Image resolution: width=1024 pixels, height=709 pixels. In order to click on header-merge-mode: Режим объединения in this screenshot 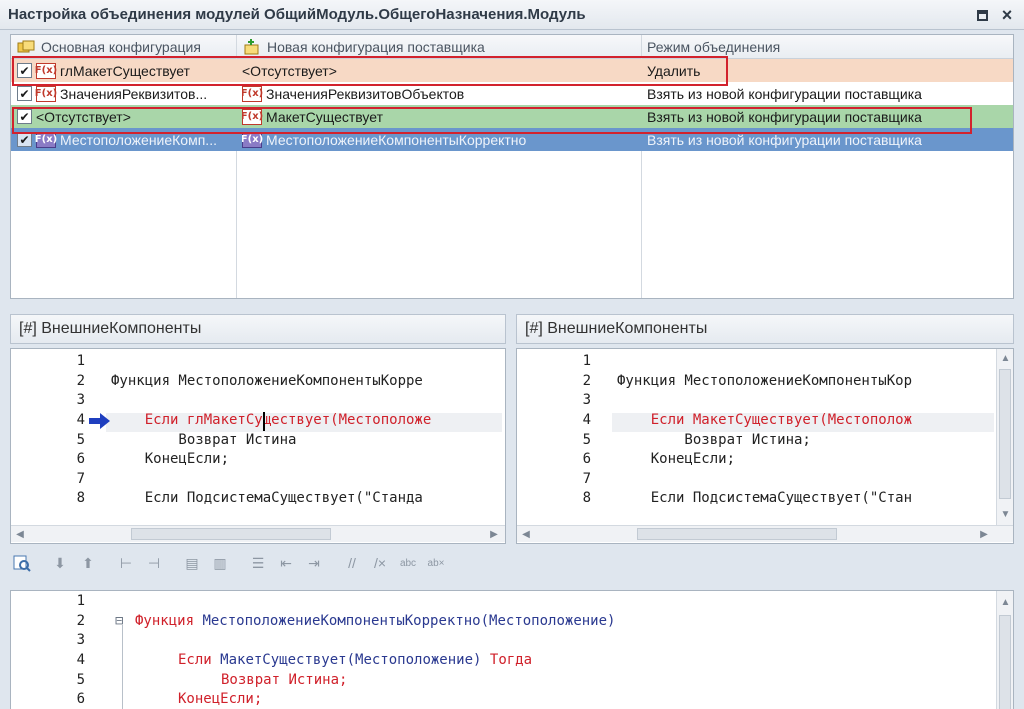, I will do `click(713, 47)`.